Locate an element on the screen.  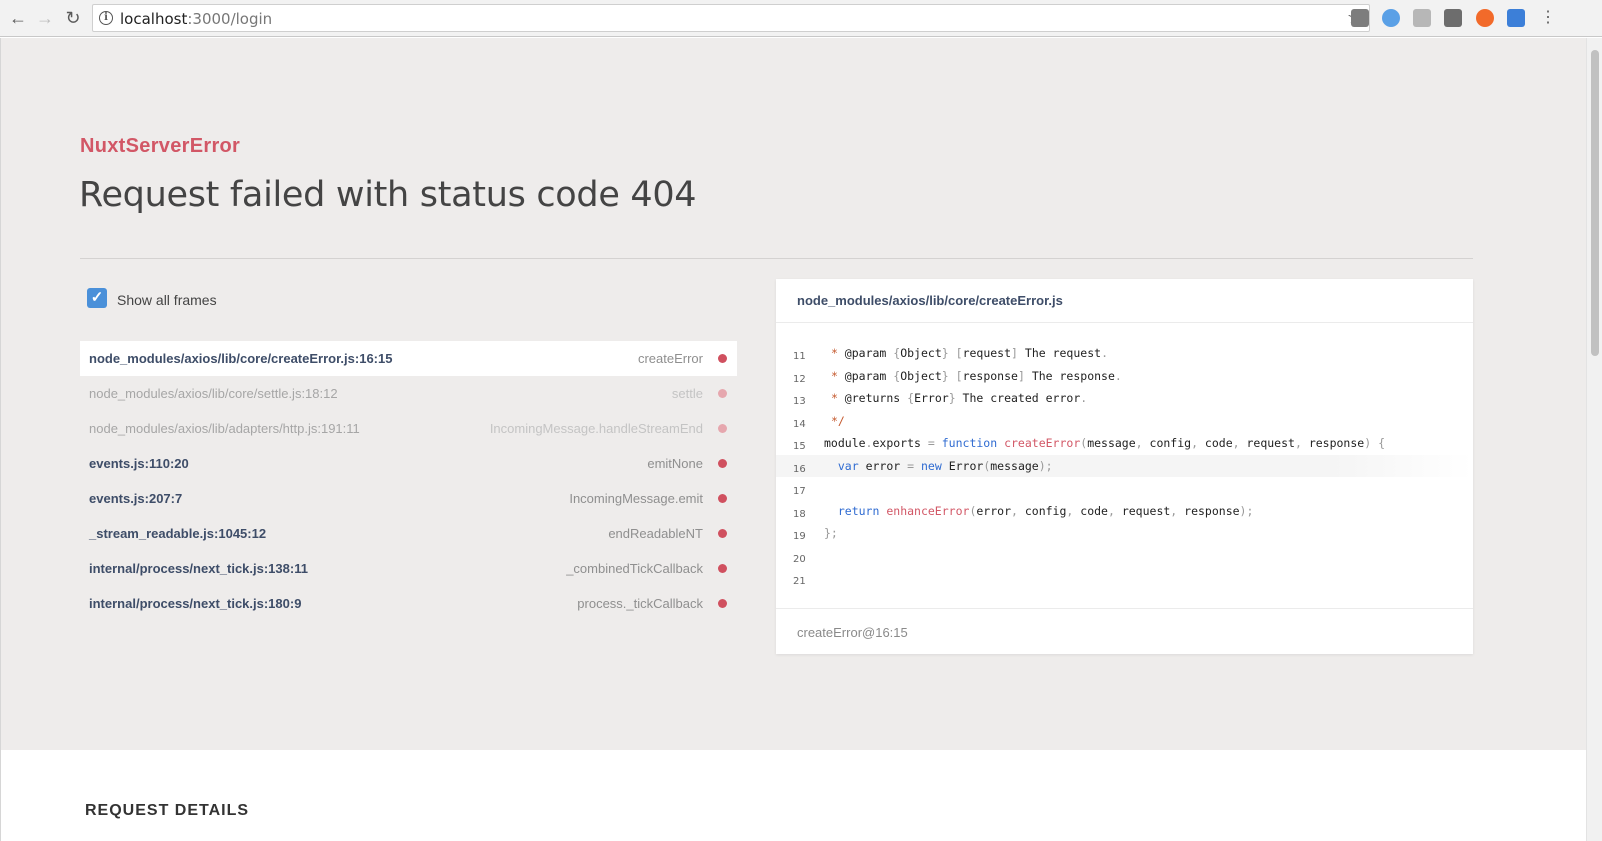
code-line-highlighted: var error = new Error(message); is located at coordinates (945, 465).